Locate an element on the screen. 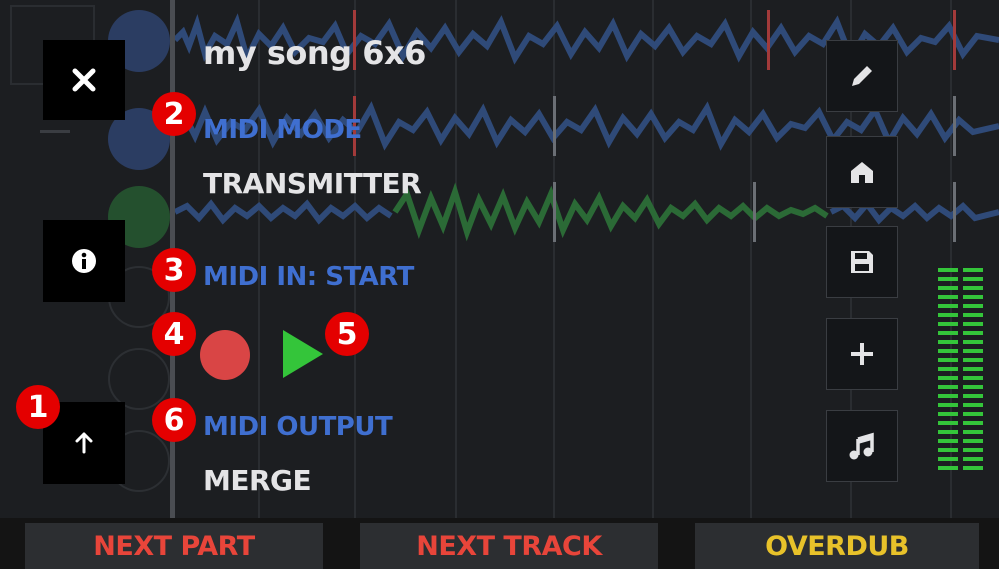 The width and height of the screenshot is (999, 569). level-meter-right is located at coordinates (973, 374).